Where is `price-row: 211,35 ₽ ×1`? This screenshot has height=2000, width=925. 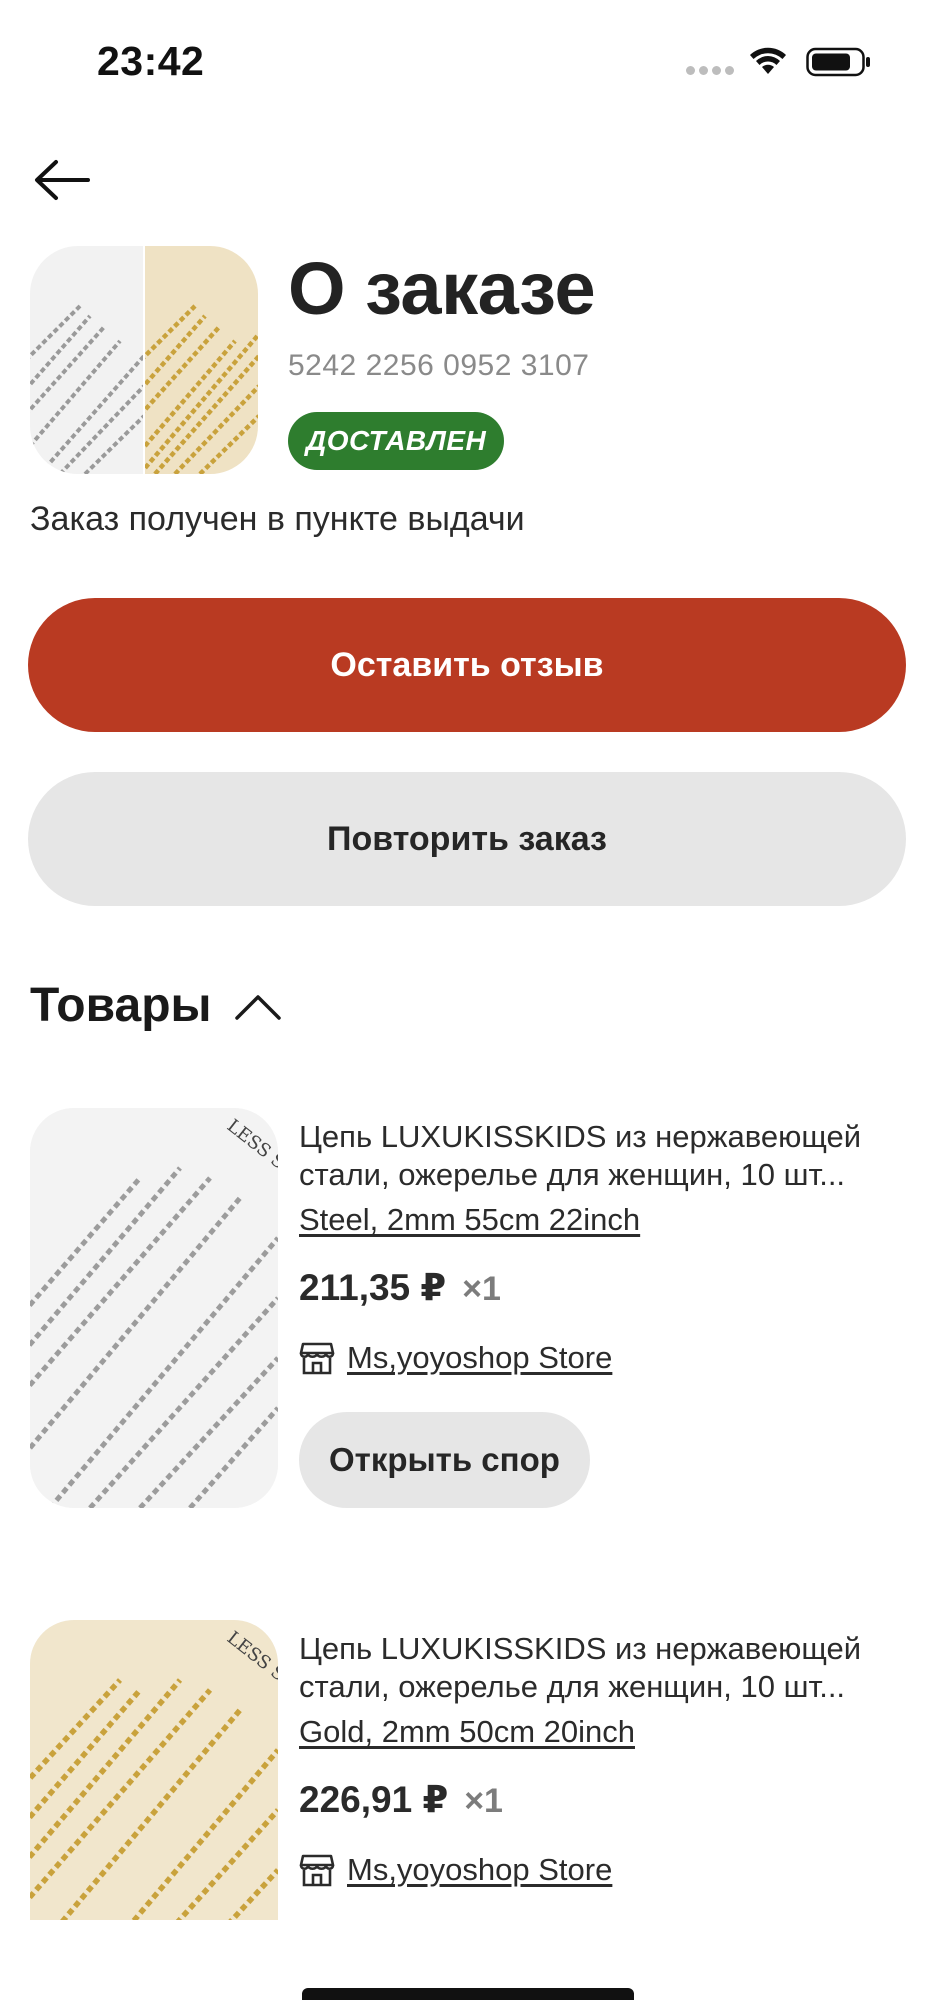
price-row: 211,35 ₽ ×1 is located at coordinates (400, 1287).